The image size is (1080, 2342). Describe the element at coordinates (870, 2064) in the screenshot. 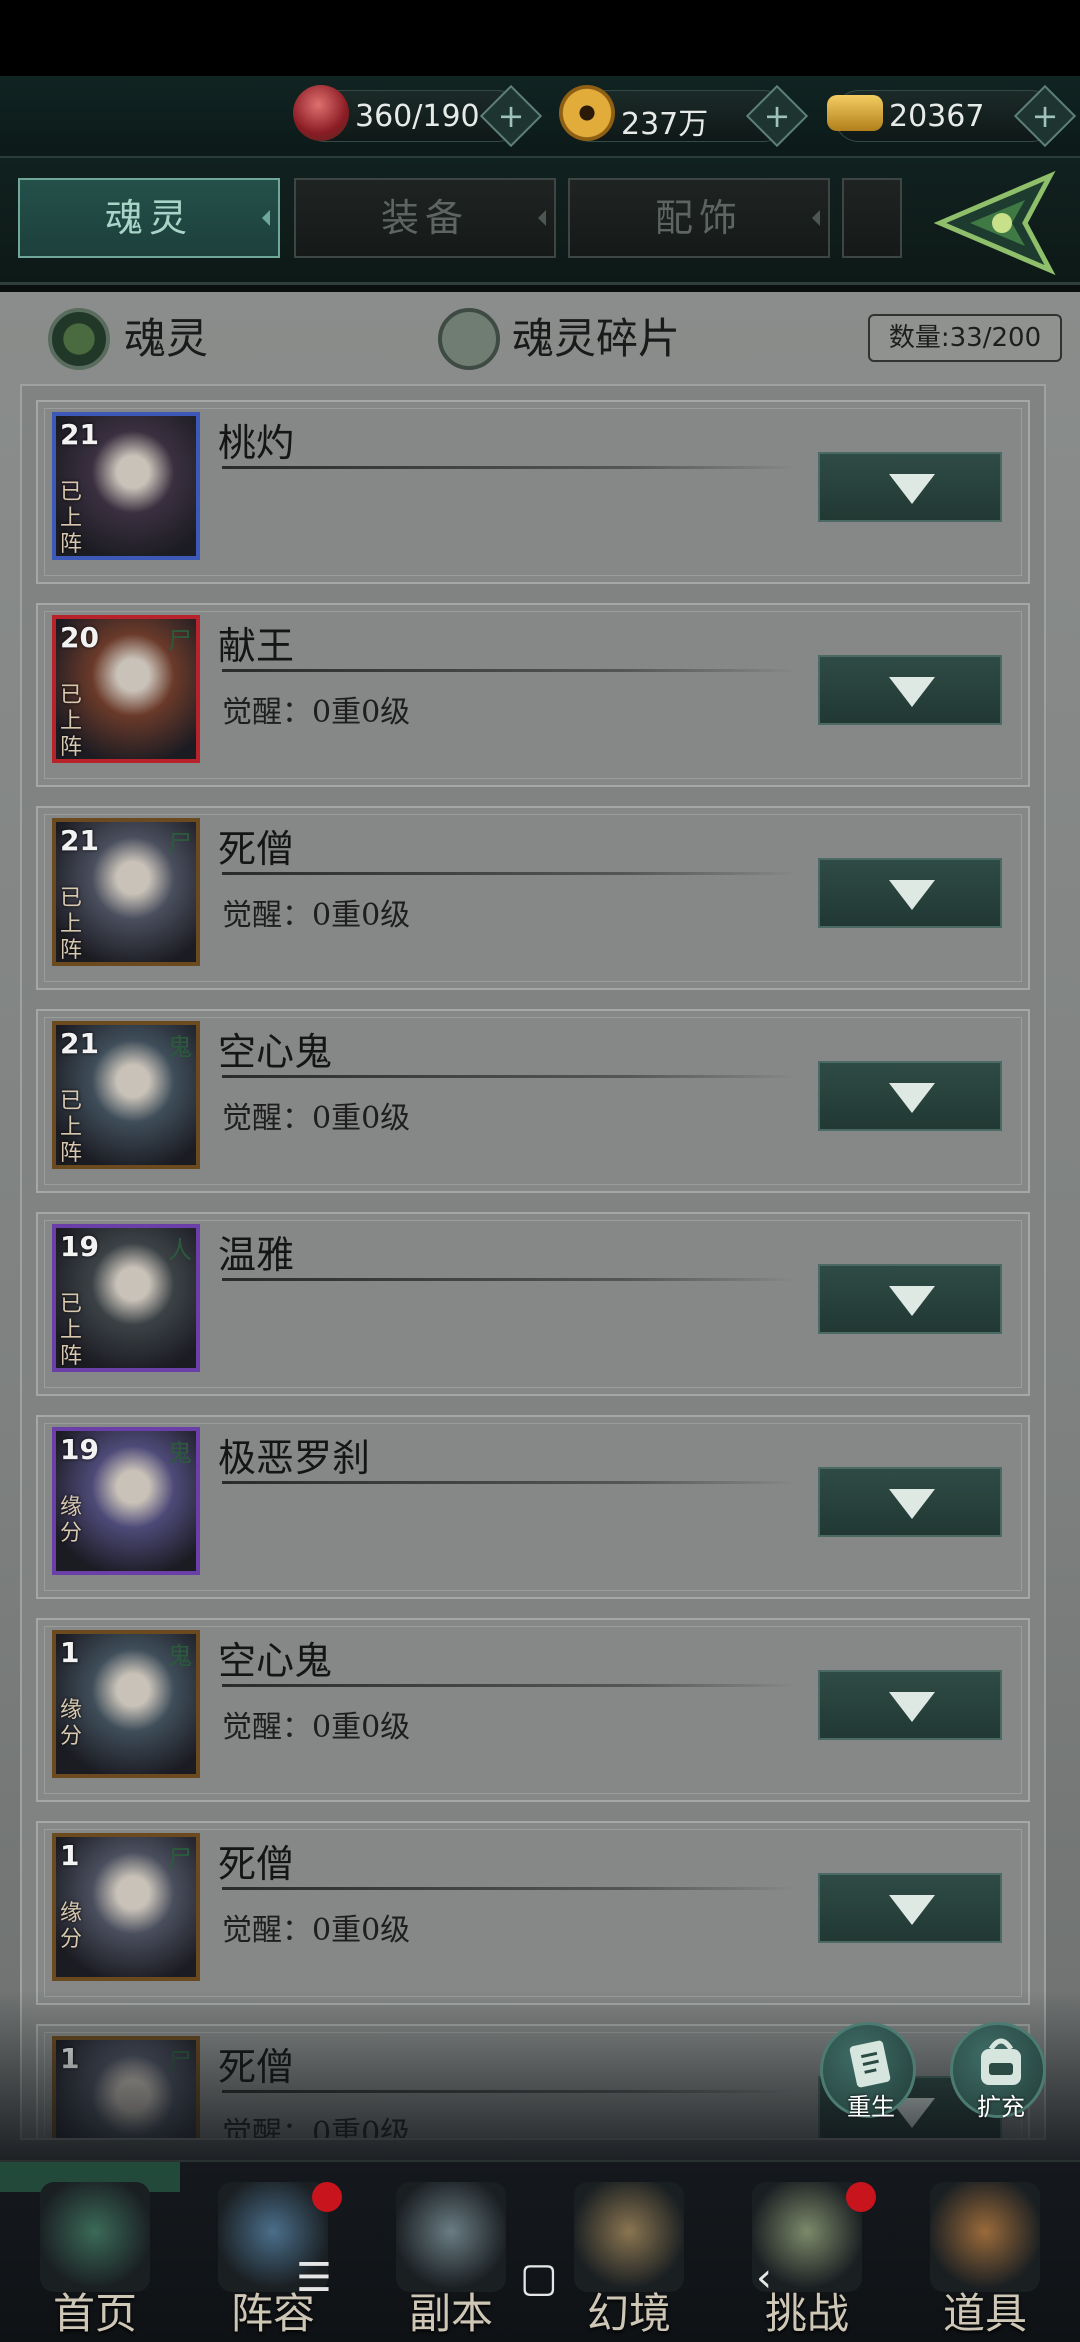

I see `rebirth-icon` at that location.